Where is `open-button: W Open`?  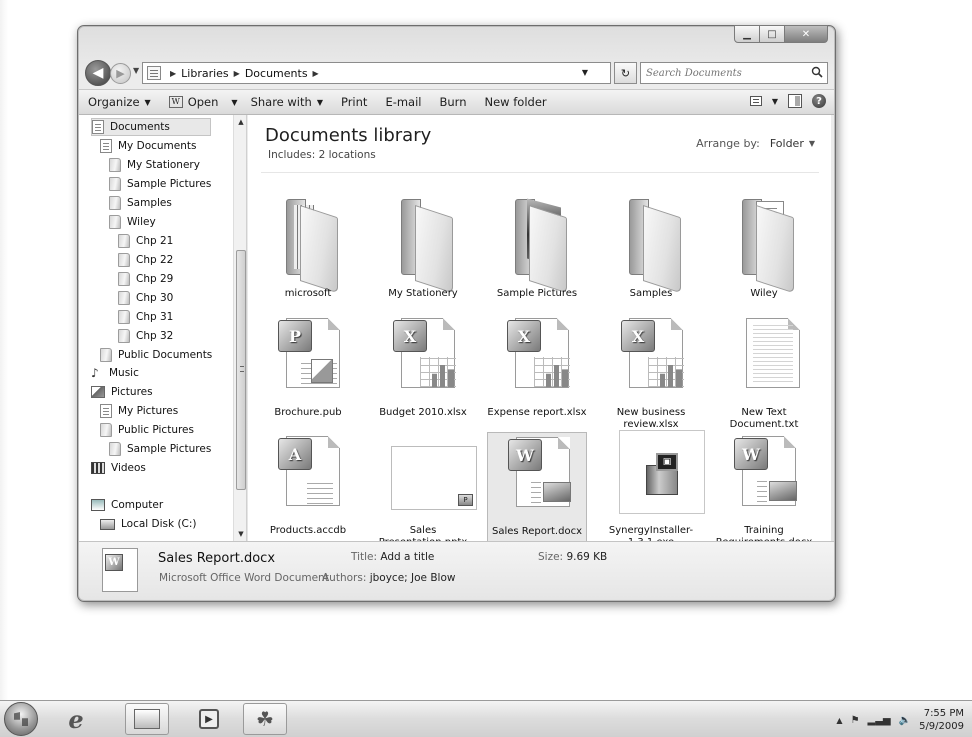 open-button: W Open is located at coordinates (194, 102).